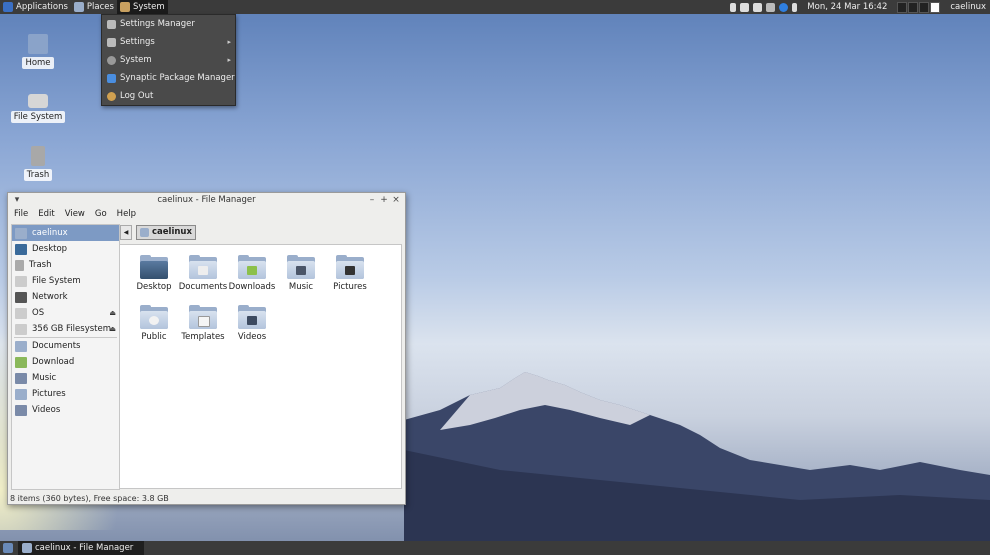 This screenshot has height=555, width=990. I want to click on file-item-videos: Videos, so click(252, 323).